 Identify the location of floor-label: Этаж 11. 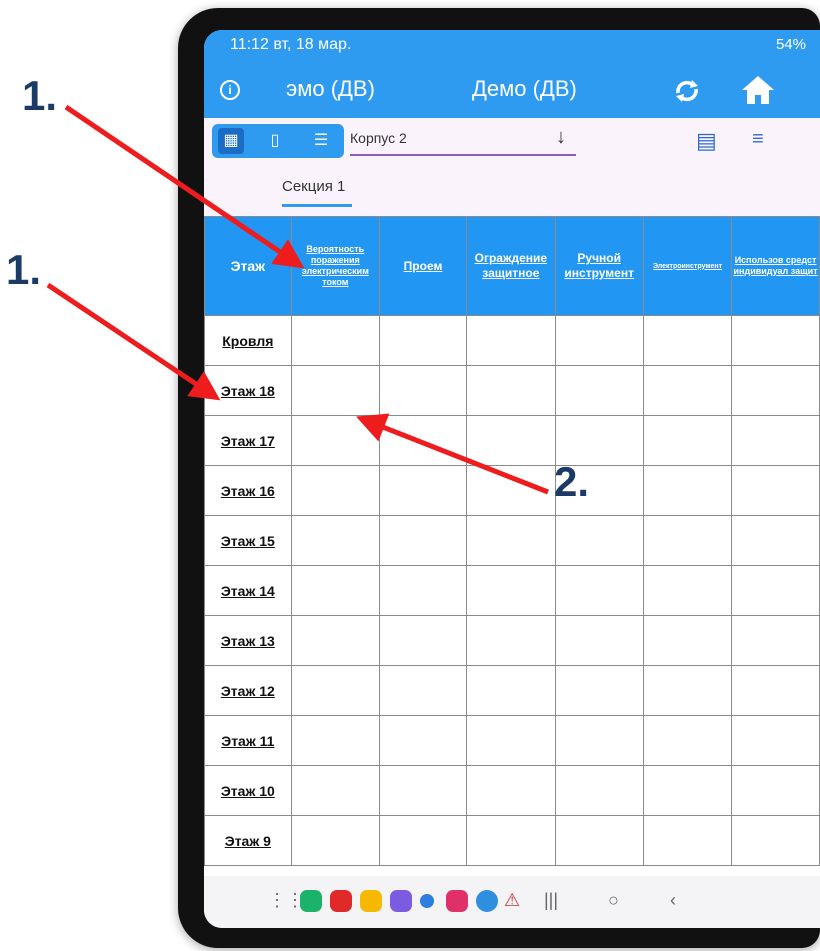
(248, 740).